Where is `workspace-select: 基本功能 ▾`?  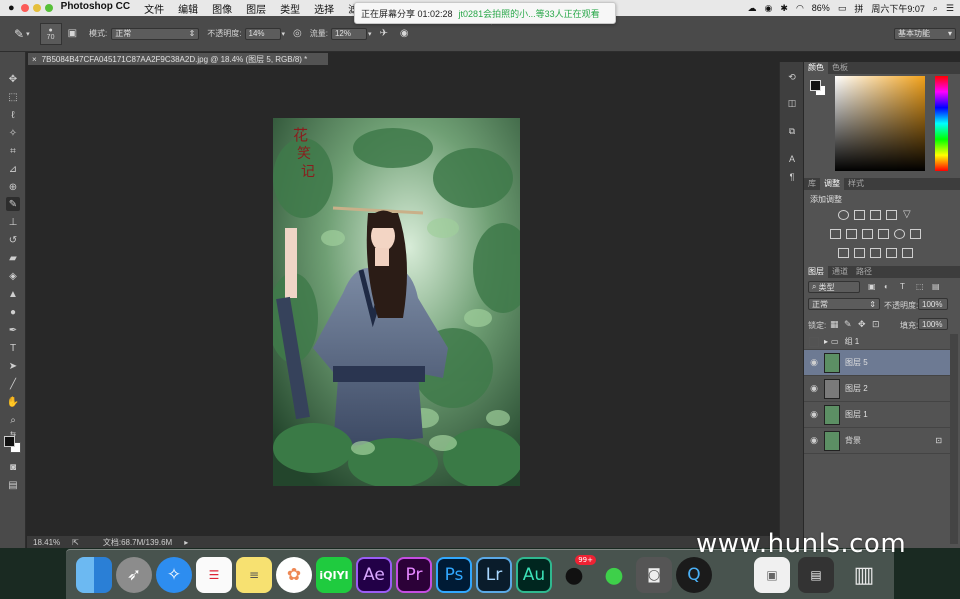 workspace-select: 基本功能 ▾ is located at coordinates (925, 33).